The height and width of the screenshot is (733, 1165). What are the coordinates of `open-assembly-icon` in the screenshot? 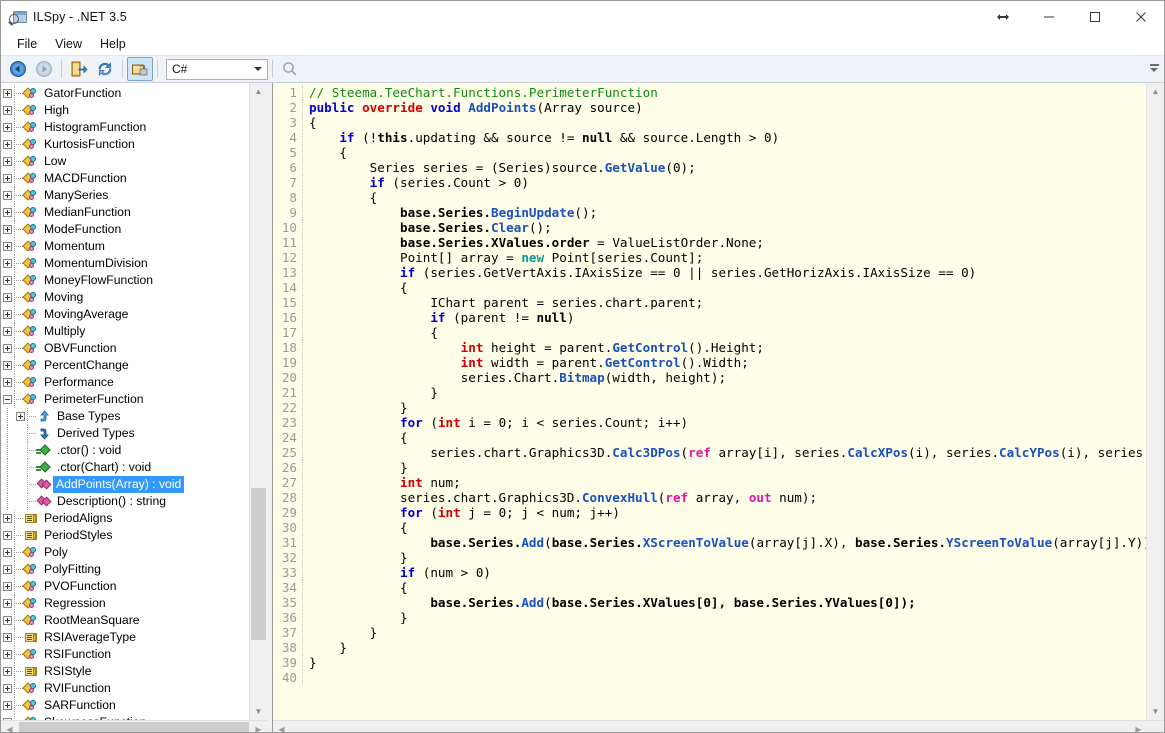 It's located at (79, 69).